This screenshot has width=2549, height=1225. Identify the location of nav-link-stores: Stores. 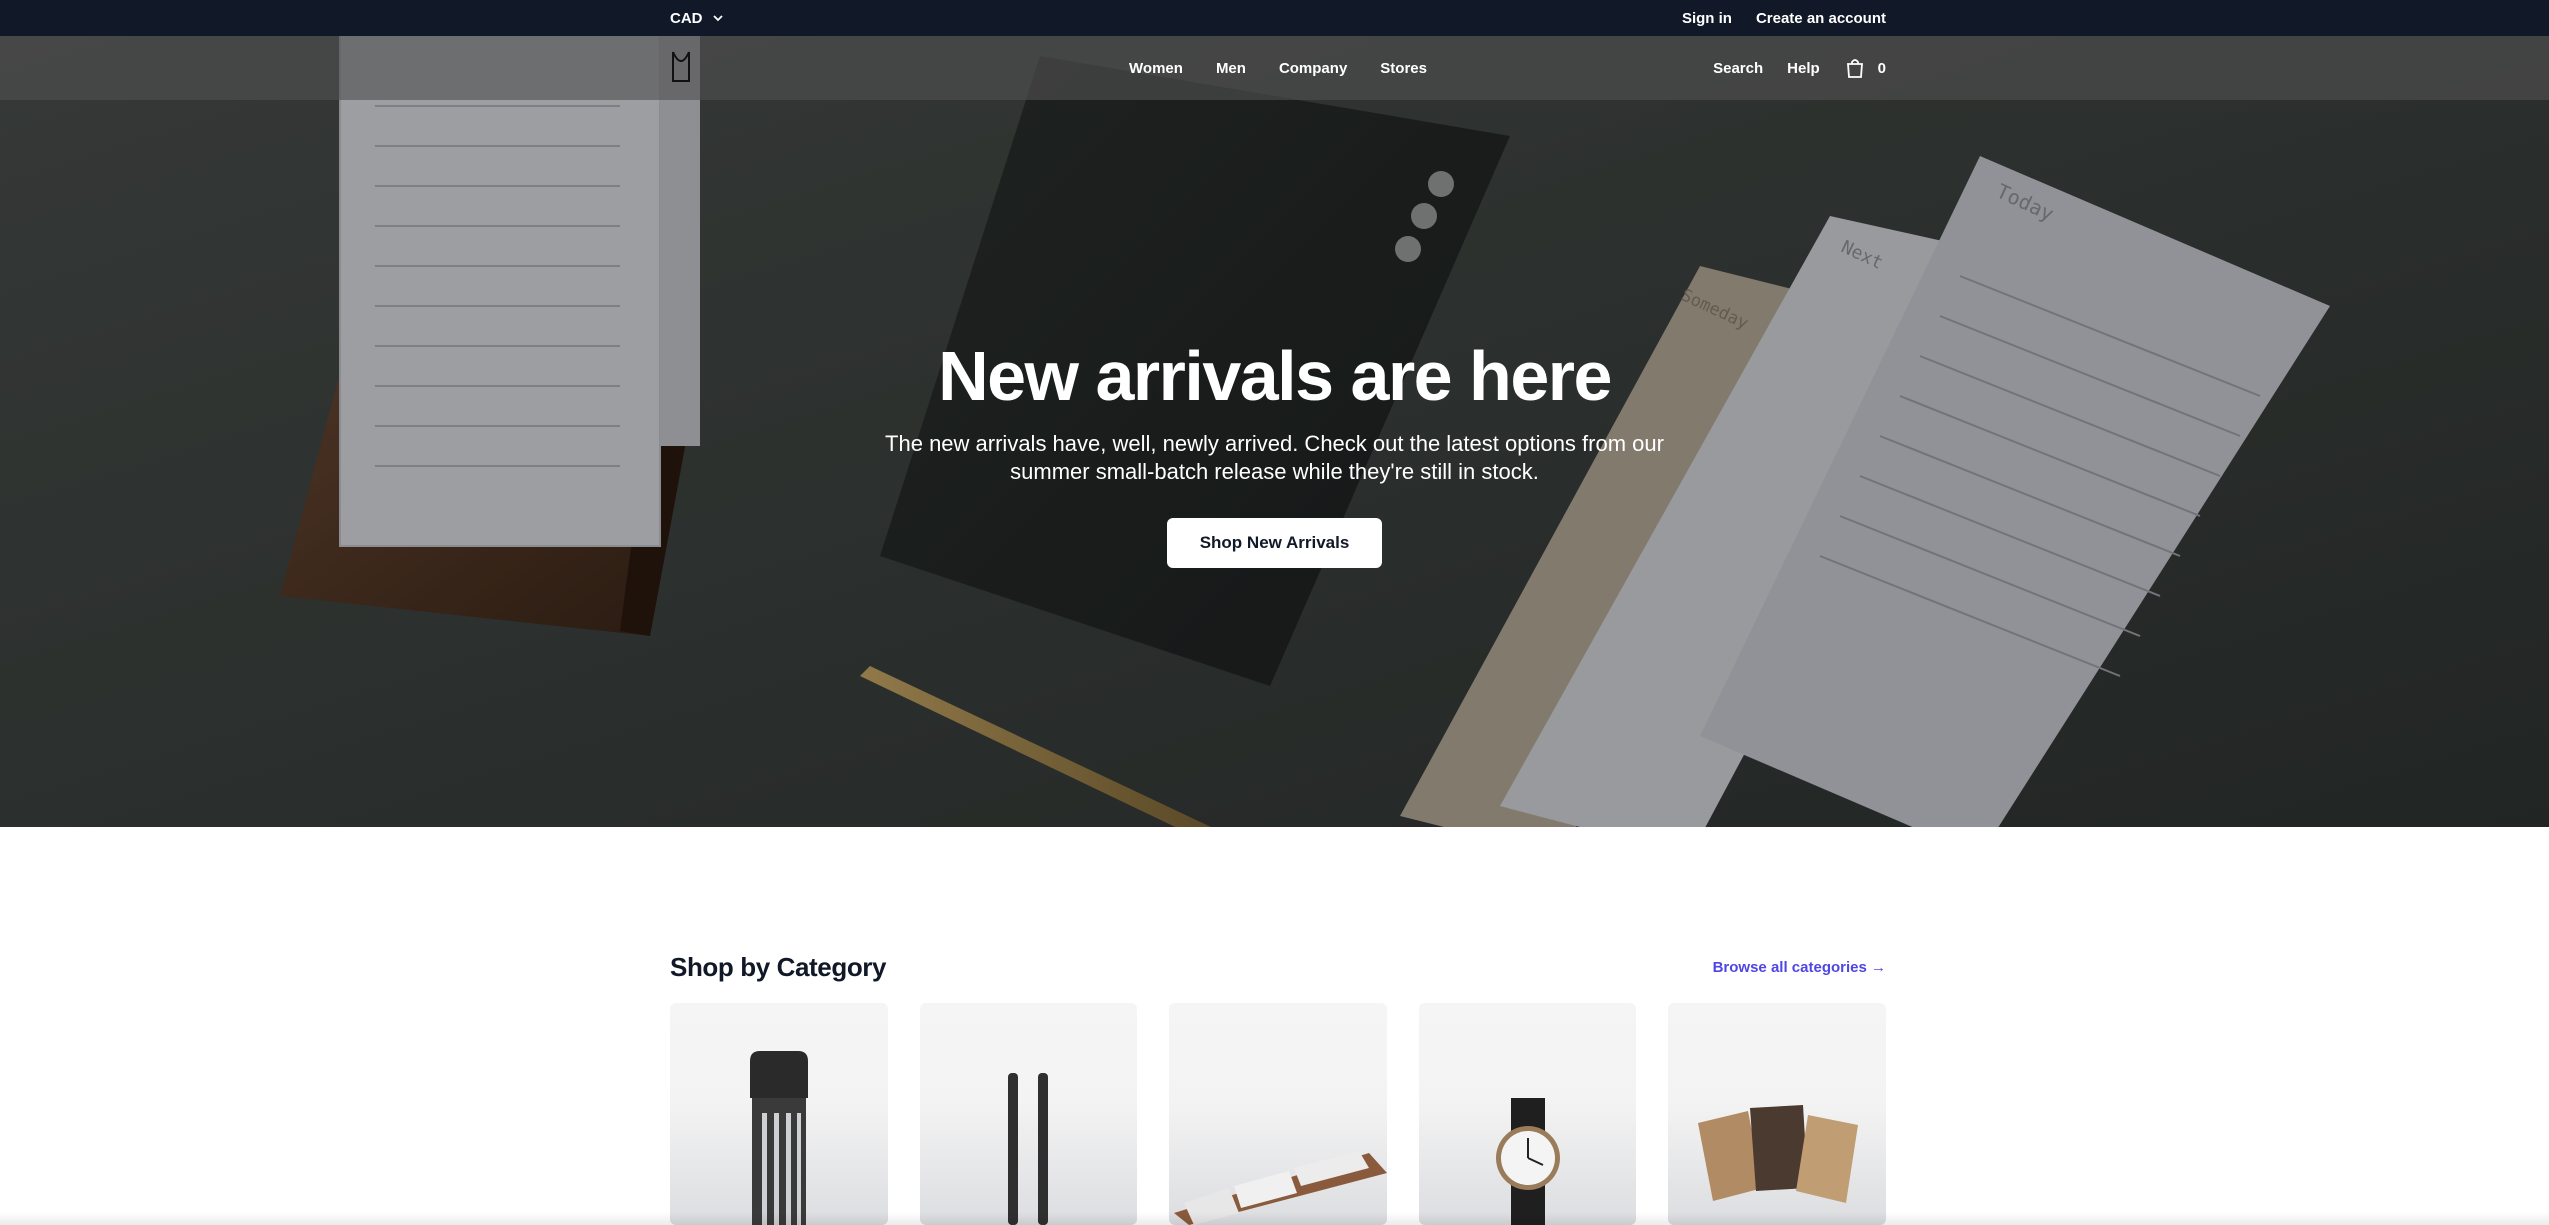
(1403, 68).